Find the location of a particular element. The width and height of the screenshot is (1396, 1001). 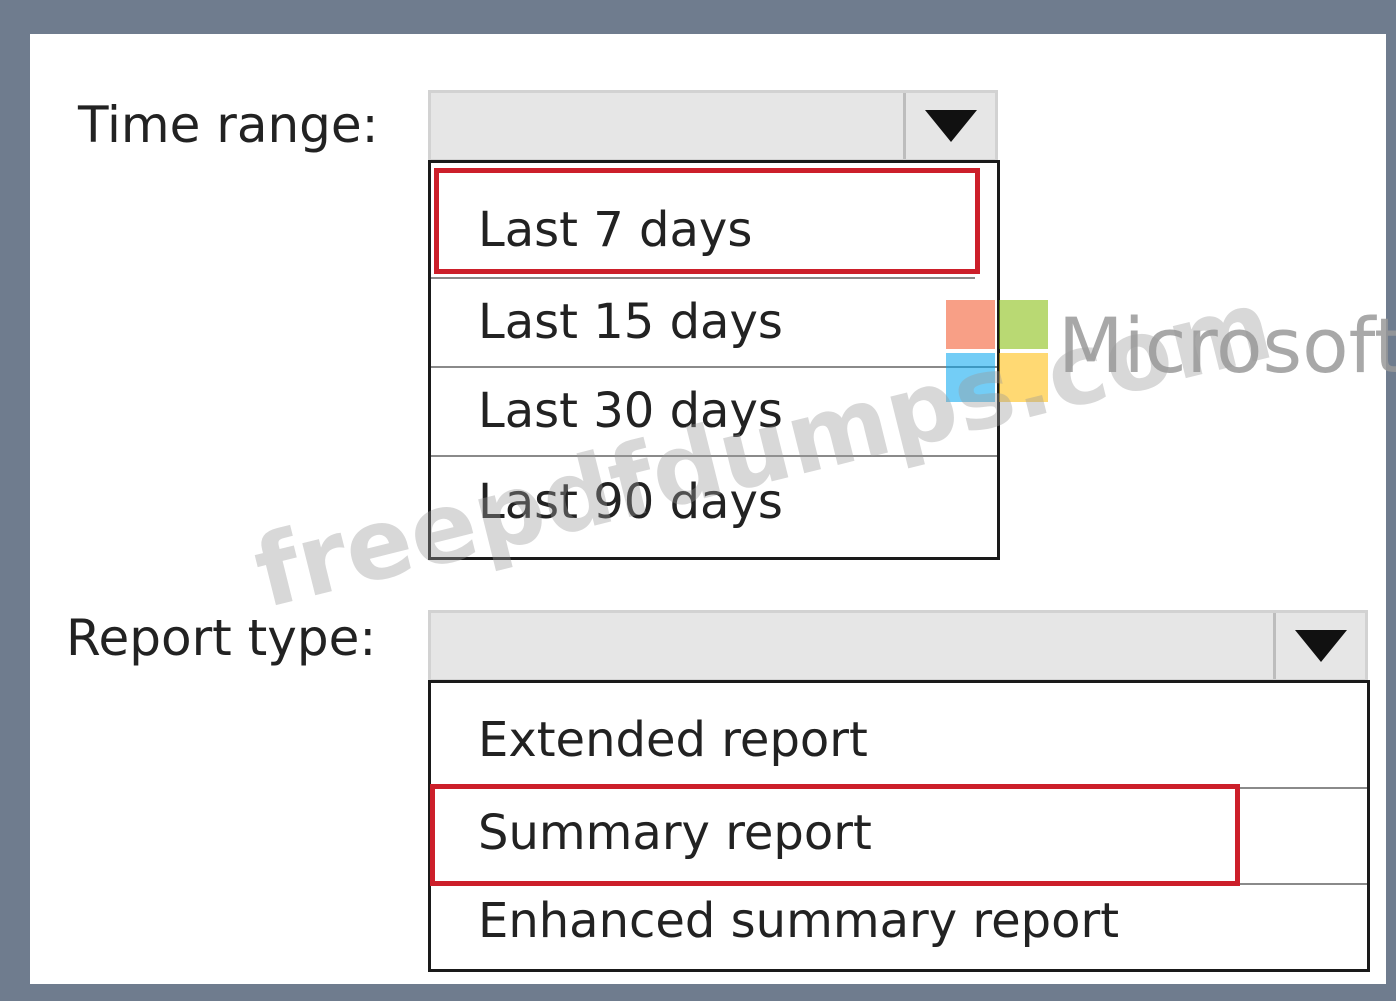

time-range-label: Time range: is located at coordinates (228, 125).